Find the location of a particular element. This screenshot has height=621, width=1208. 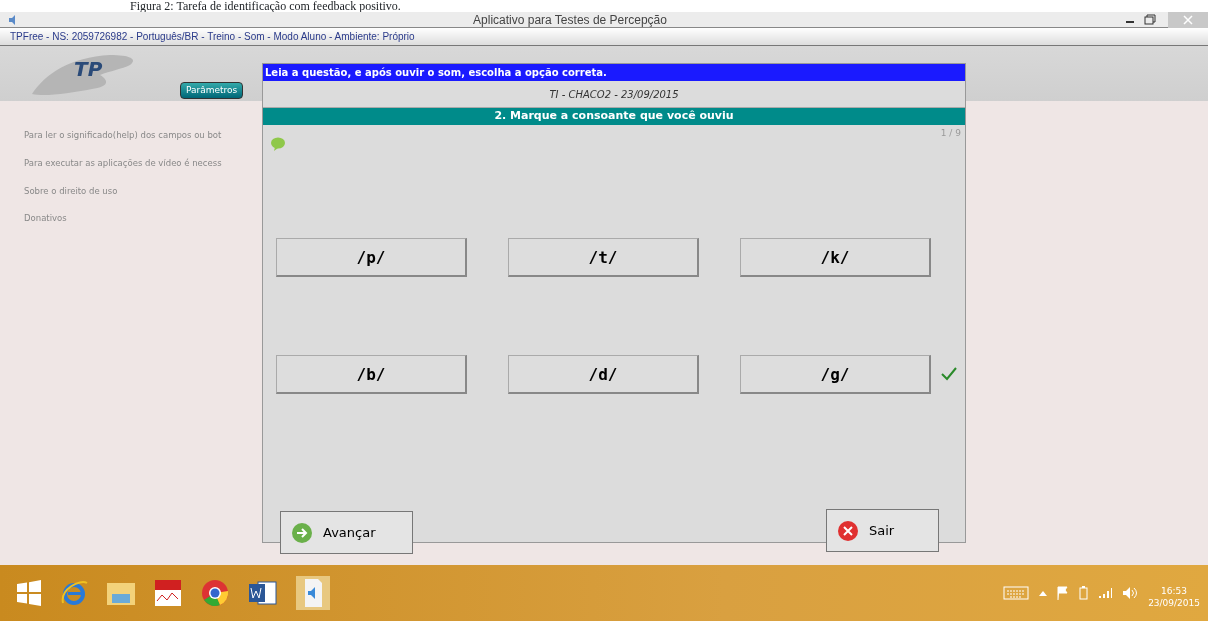

audio-file-icon is located at coordinates (313, 593).